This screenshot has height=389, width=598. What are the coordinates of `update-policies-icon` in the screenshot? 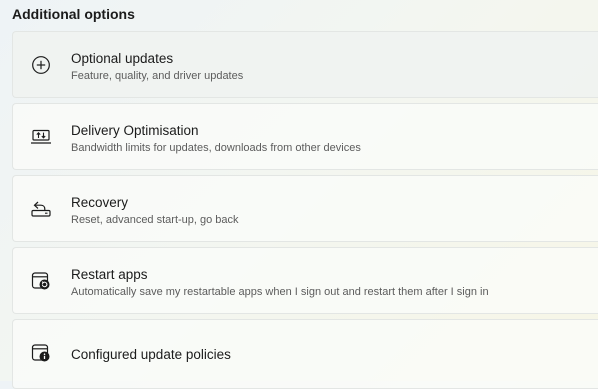 It's located at (41, 353).